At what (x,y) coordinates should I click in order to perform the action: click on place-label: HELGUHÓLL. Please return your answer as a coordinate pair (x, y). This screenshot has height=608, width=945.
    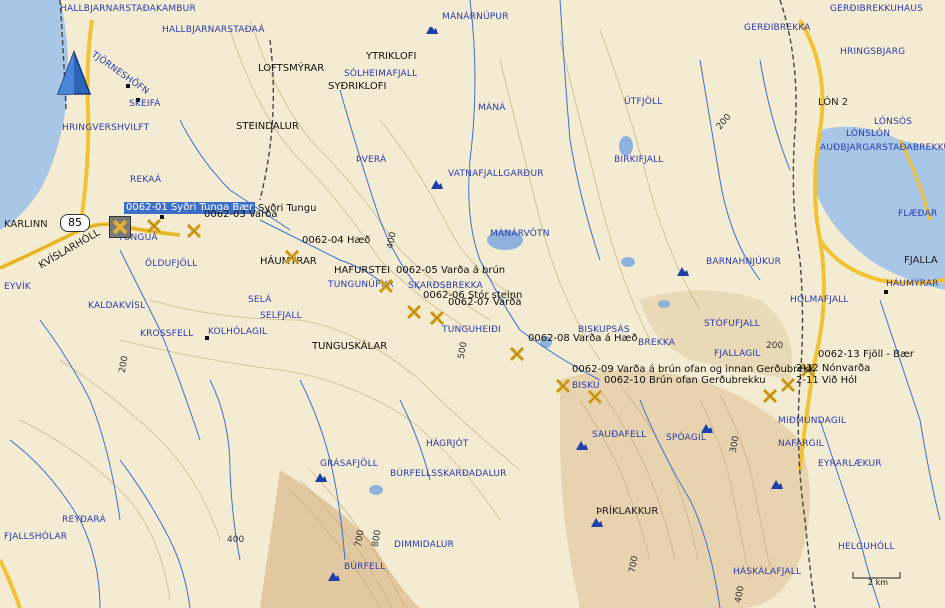
    Looking at the image, I should click on (866, 547).